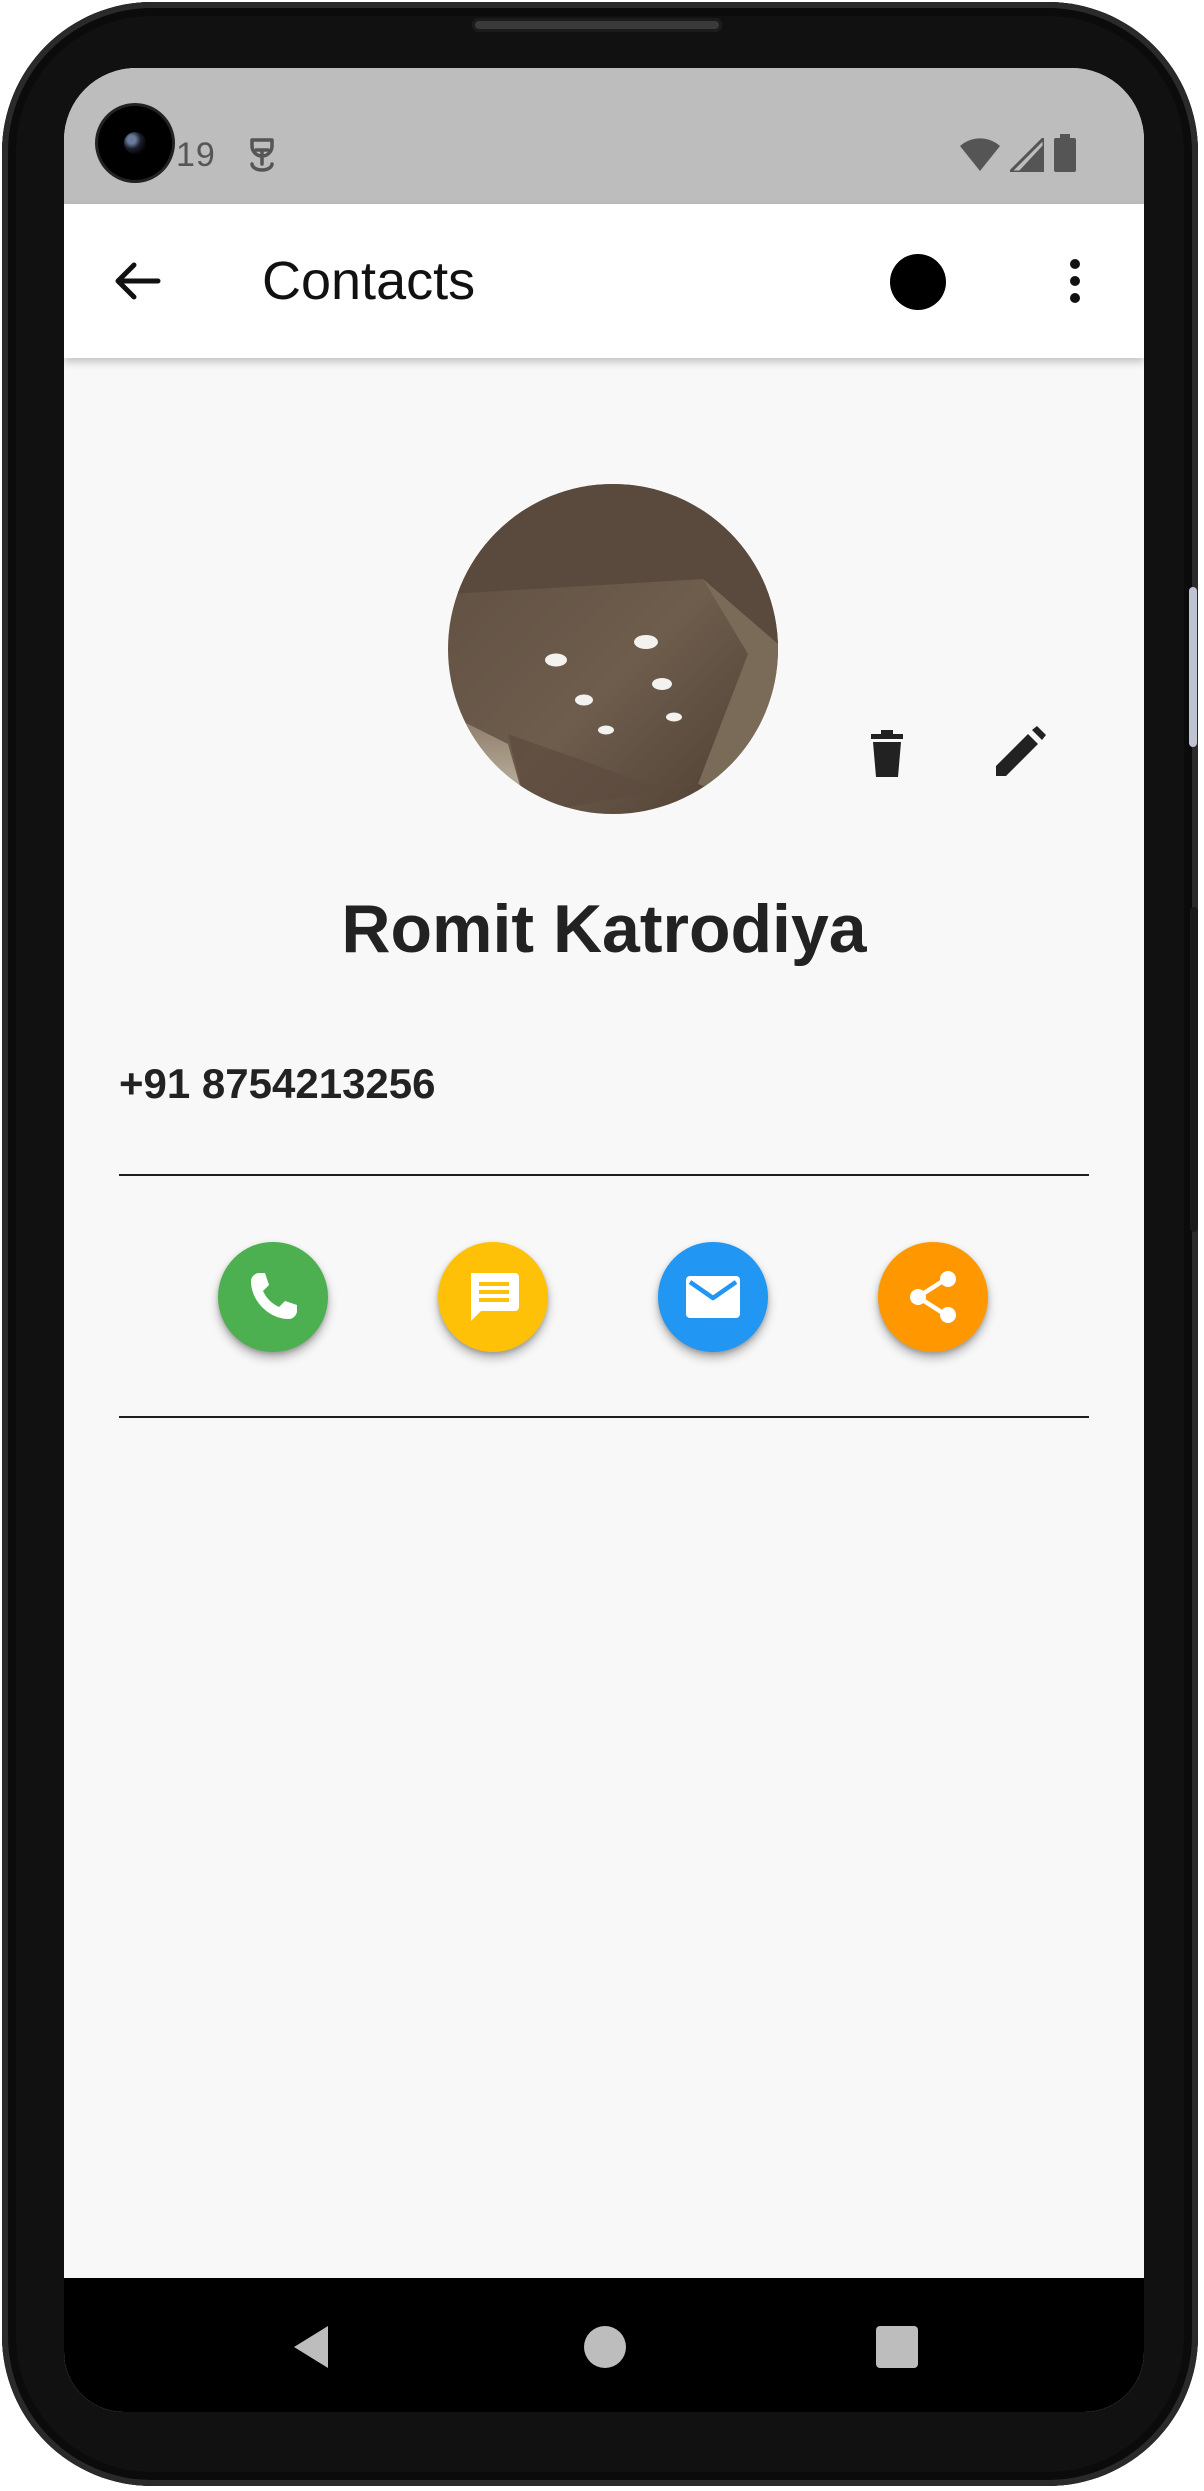 The height and width of the screenshot is (2491, 1204). Describe the element at coordinates (196, 155) in the screenshot. I see `status-time: 19` at that location.